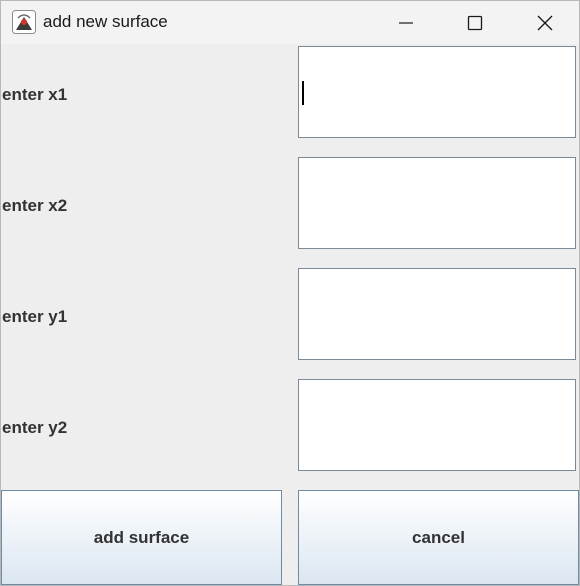 The width and height of the screenshot is (580, 586). Describe the element at coordinates (437, 314) in the screenshot. I see `y1-input` at that location.